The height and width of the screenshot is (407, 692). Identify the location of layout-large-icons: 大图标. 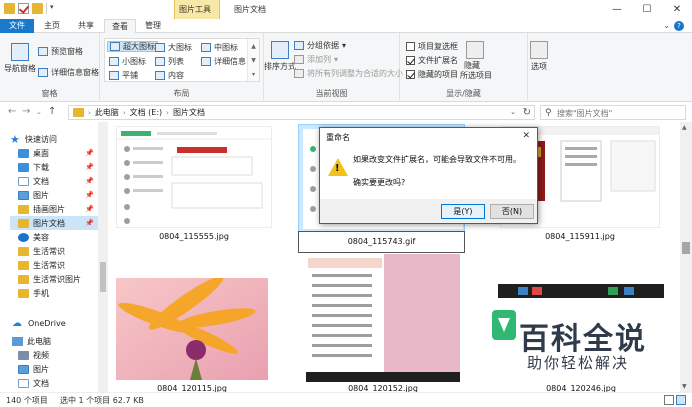
(173, 47).